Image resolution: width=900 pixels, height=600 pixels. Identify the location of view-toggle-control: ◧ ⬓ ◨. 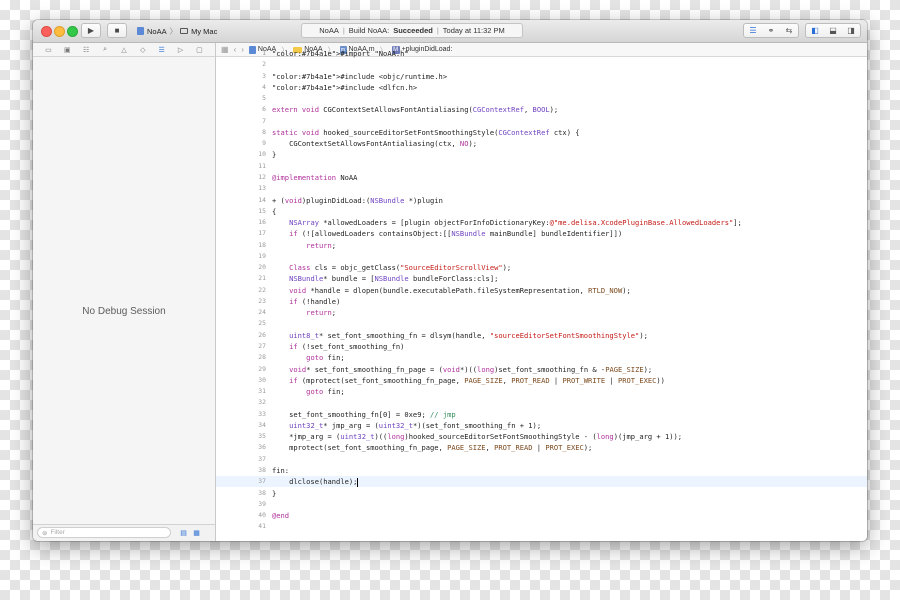
(833, 30).